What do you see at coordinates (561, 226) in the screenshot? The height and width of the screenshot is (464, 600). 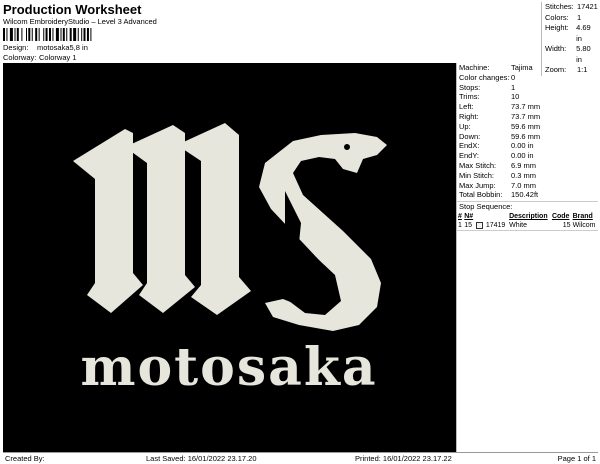 I see `thread-code: 15` at bounding box center [561, 226].